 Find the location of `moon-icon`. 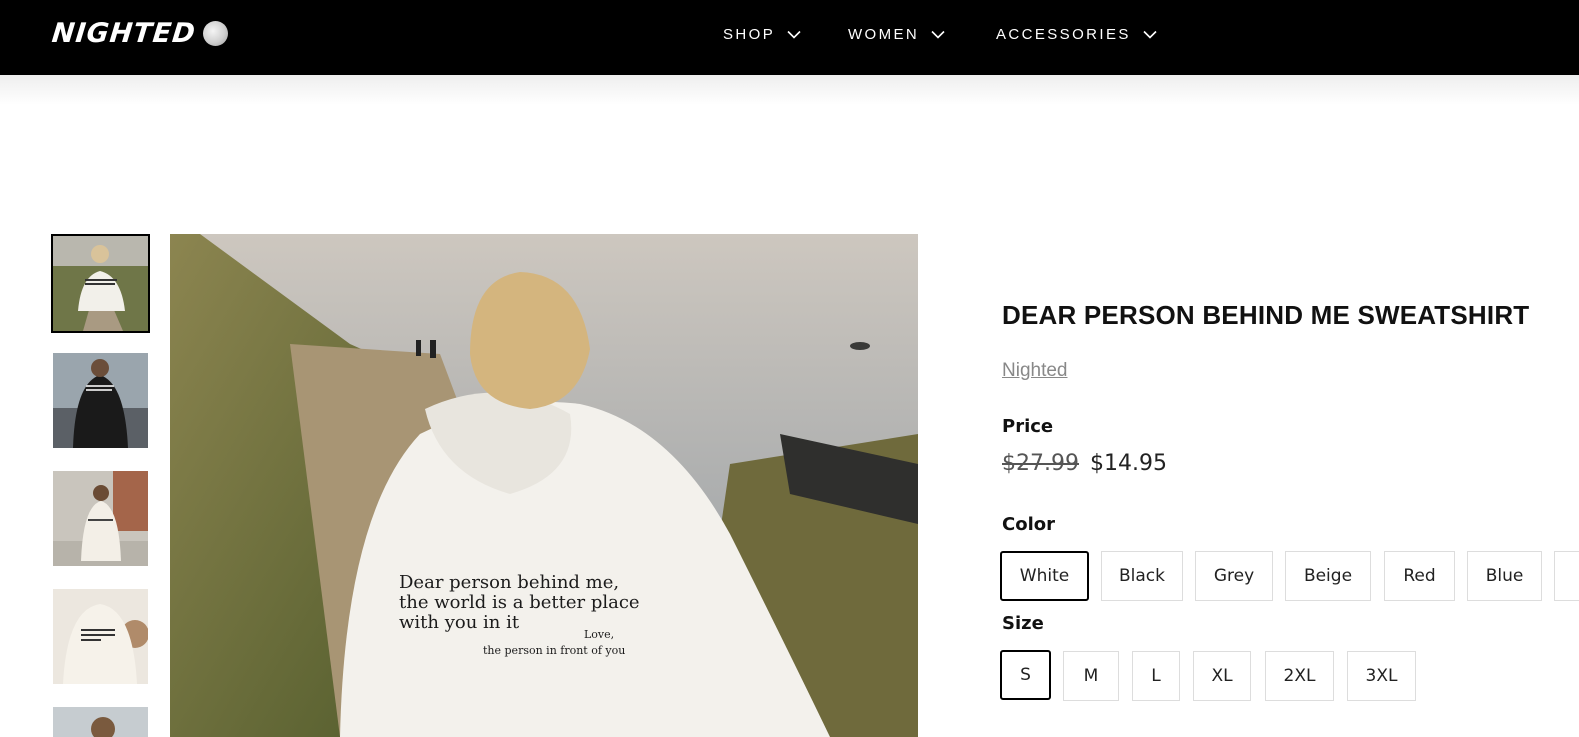

moon-icon is located at coordinates (215, 33).